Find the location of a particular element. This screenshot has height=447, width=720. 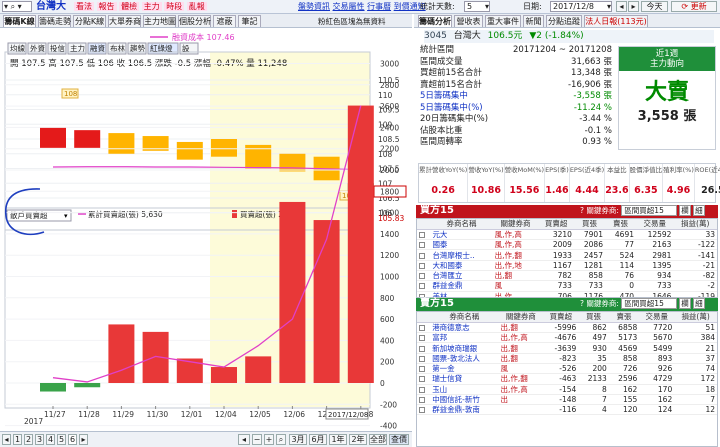

scroll-left-button: ◂ is located at coordinates (244, 439).